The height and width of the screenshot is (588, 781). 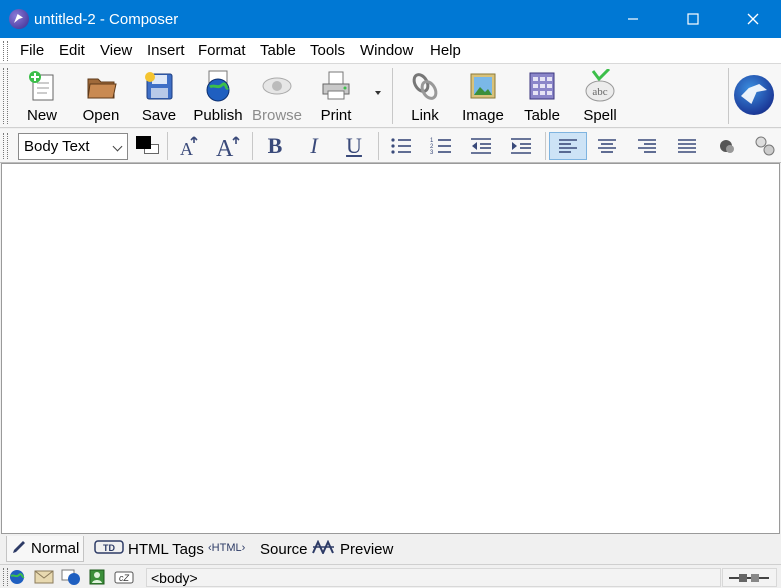 I want to click on menu-file: File, so click(x=32, y=50).